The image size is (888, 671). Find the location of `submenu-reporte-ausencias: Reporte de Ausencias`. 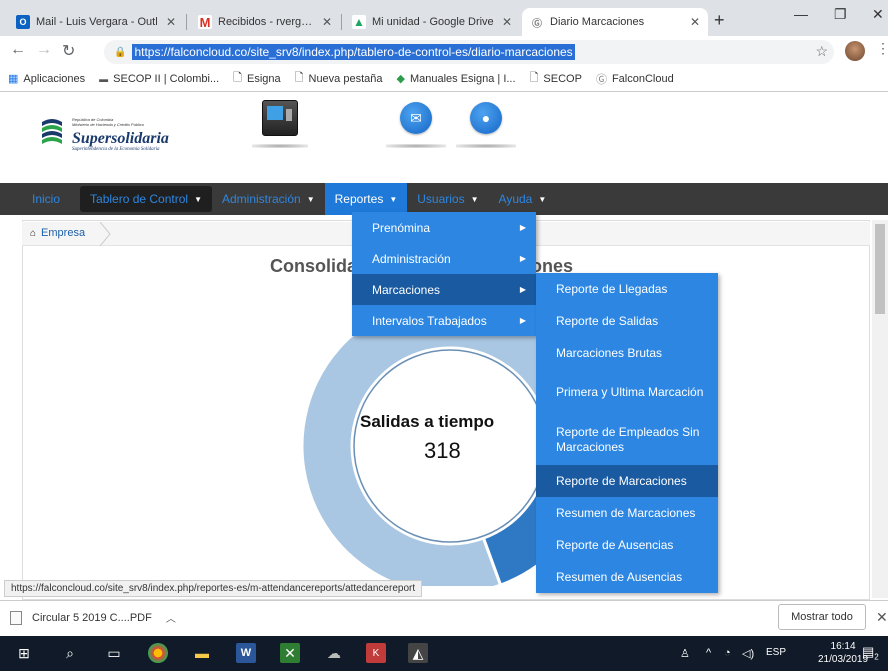

submenu-reporte-ausencias: Reporte de Ausencias is located at coordinates (627, 545).